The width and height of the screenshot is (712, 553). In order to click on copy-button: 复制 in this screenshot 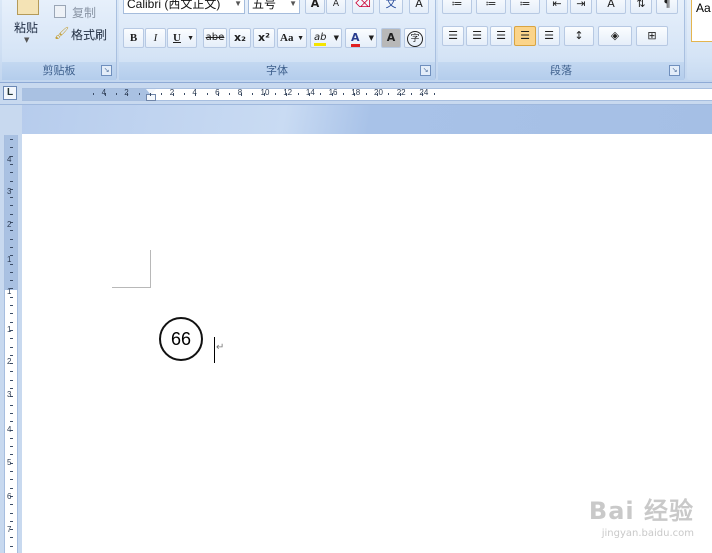, I will do `click(83, 12)`.